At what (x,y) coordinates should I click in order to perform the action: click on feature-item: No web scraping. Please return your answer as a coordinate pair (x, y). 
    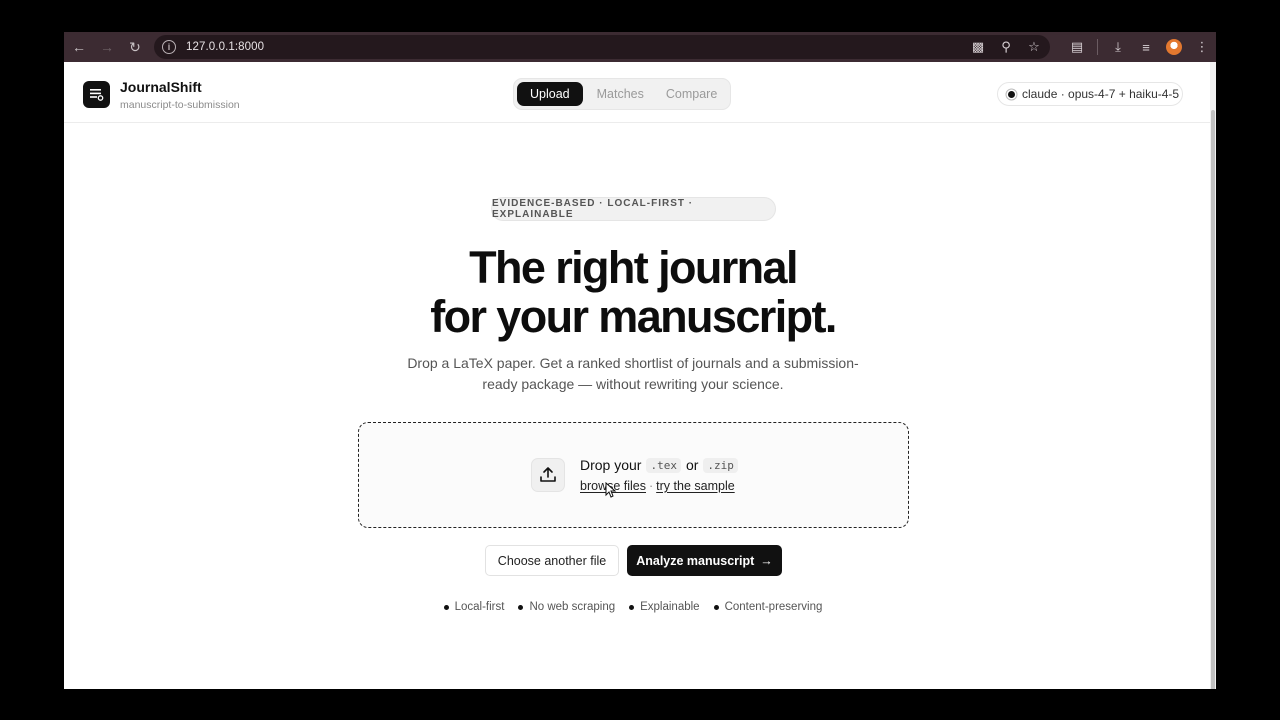
    Looking at the image, I should click on (566, 607).